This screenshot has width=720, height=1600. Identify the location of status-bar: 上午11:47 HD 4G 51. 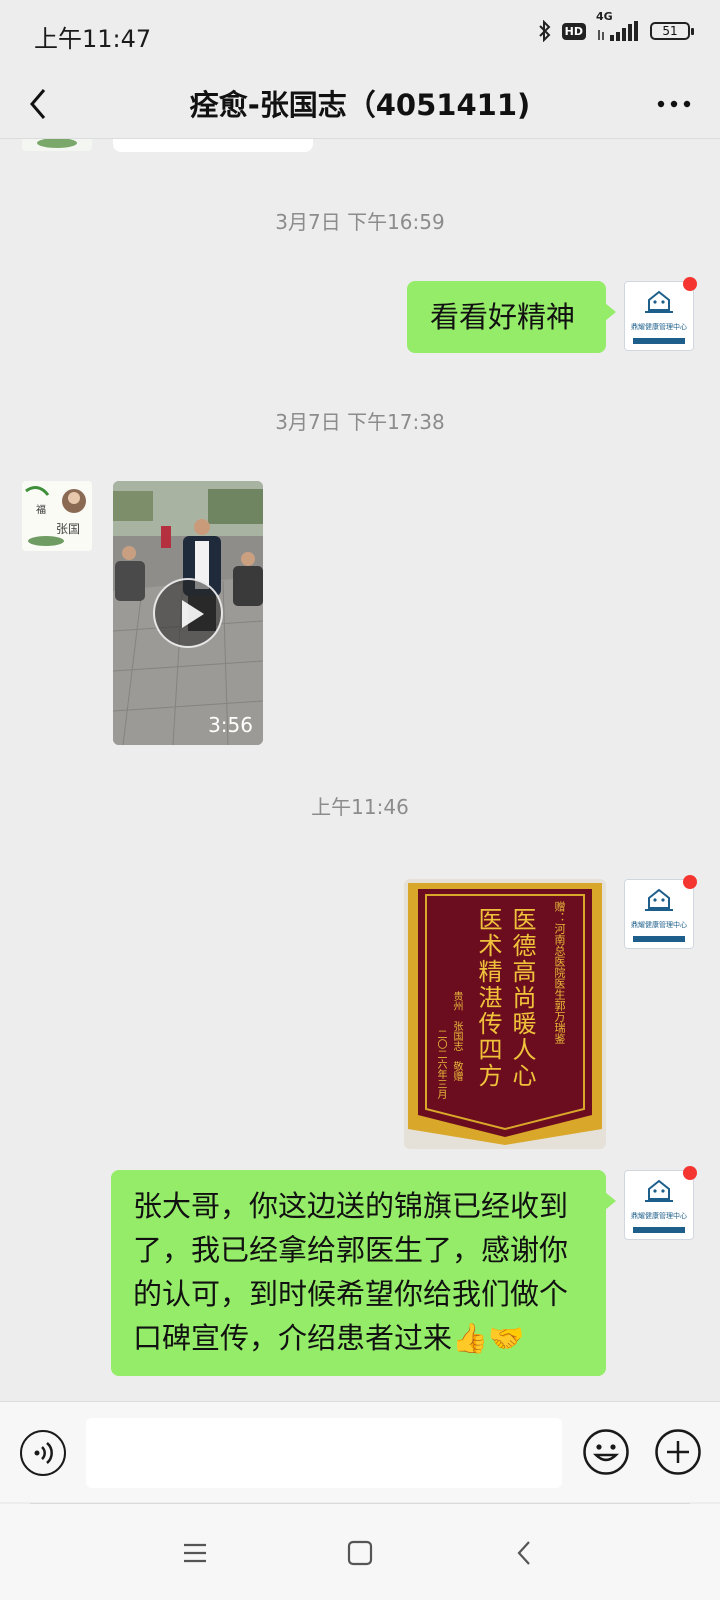
(360, 35).